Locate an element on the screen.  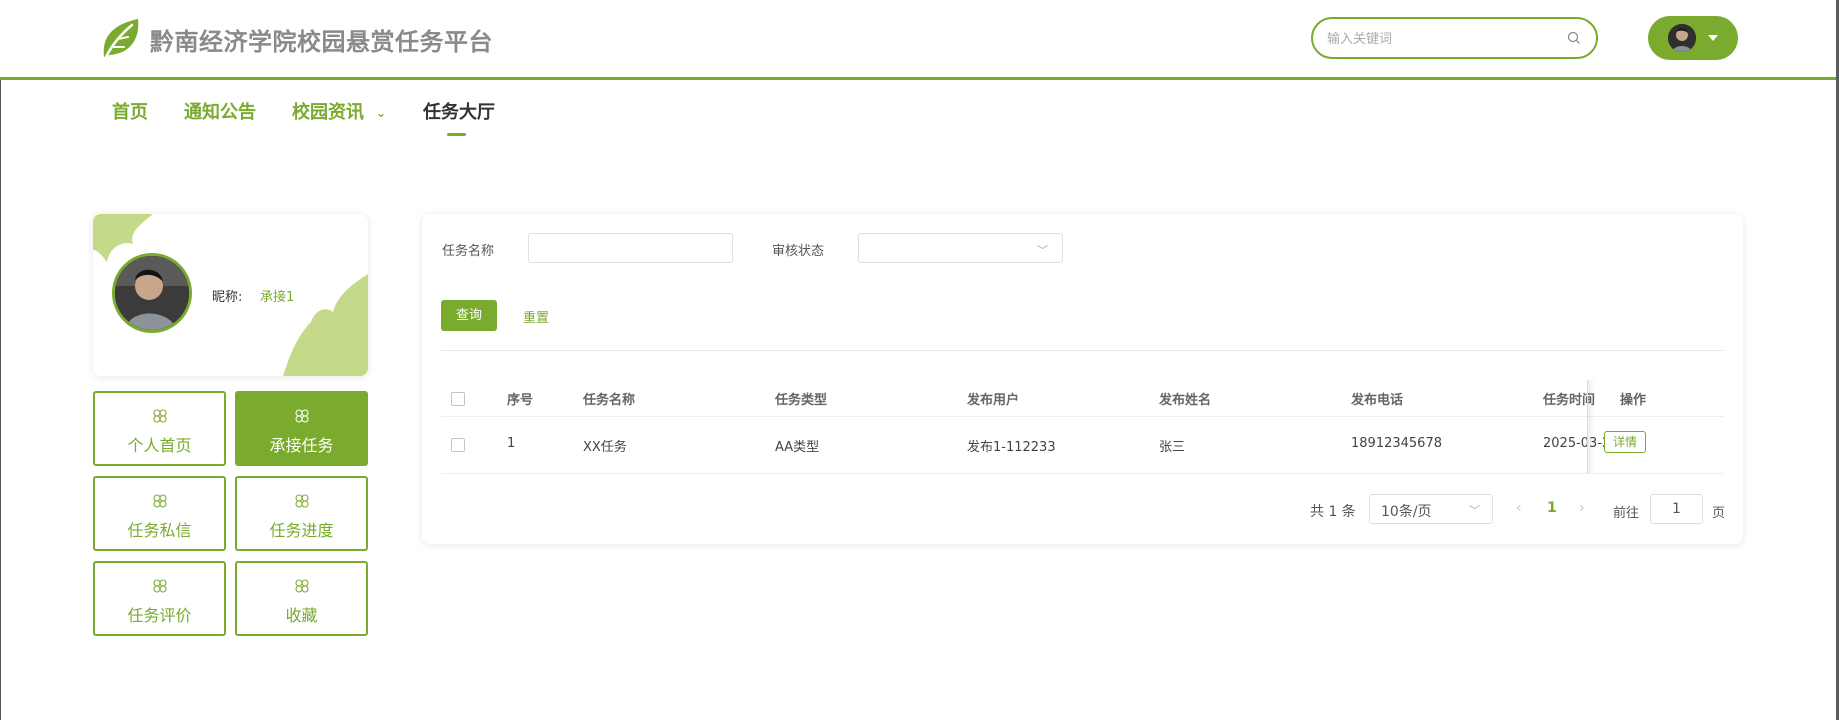
review-status-label: 审核状态 is located at coordinates (798, 251).